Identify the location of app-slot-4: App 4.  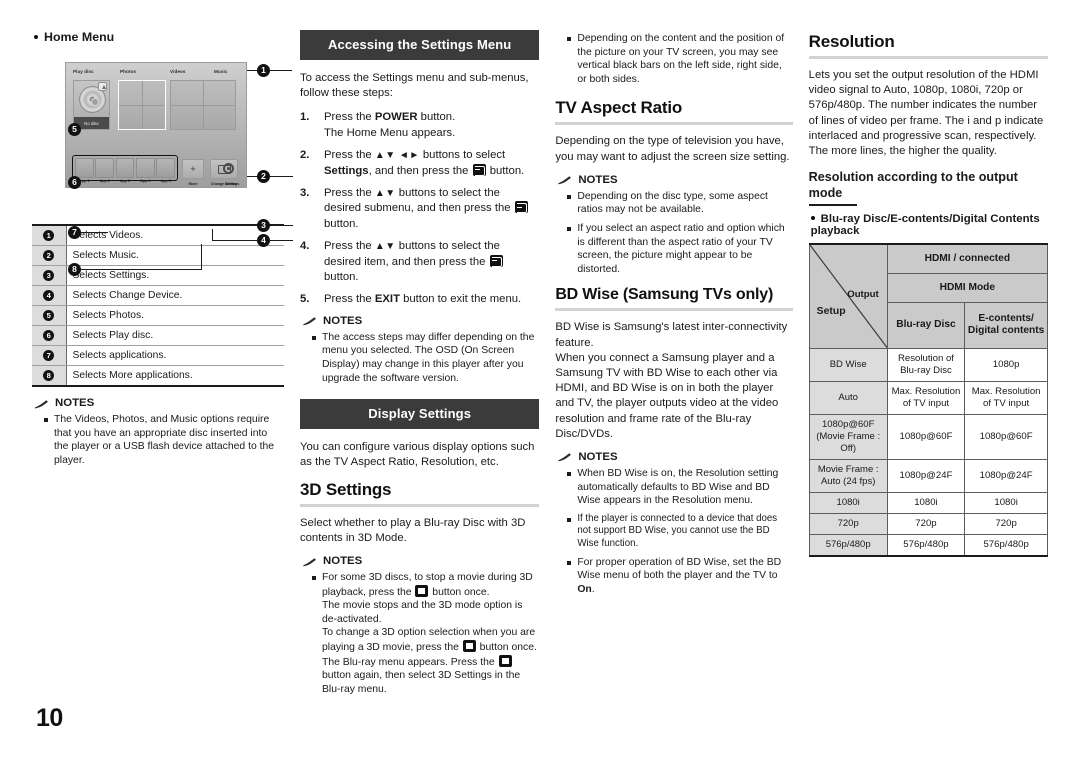
(145, 170).